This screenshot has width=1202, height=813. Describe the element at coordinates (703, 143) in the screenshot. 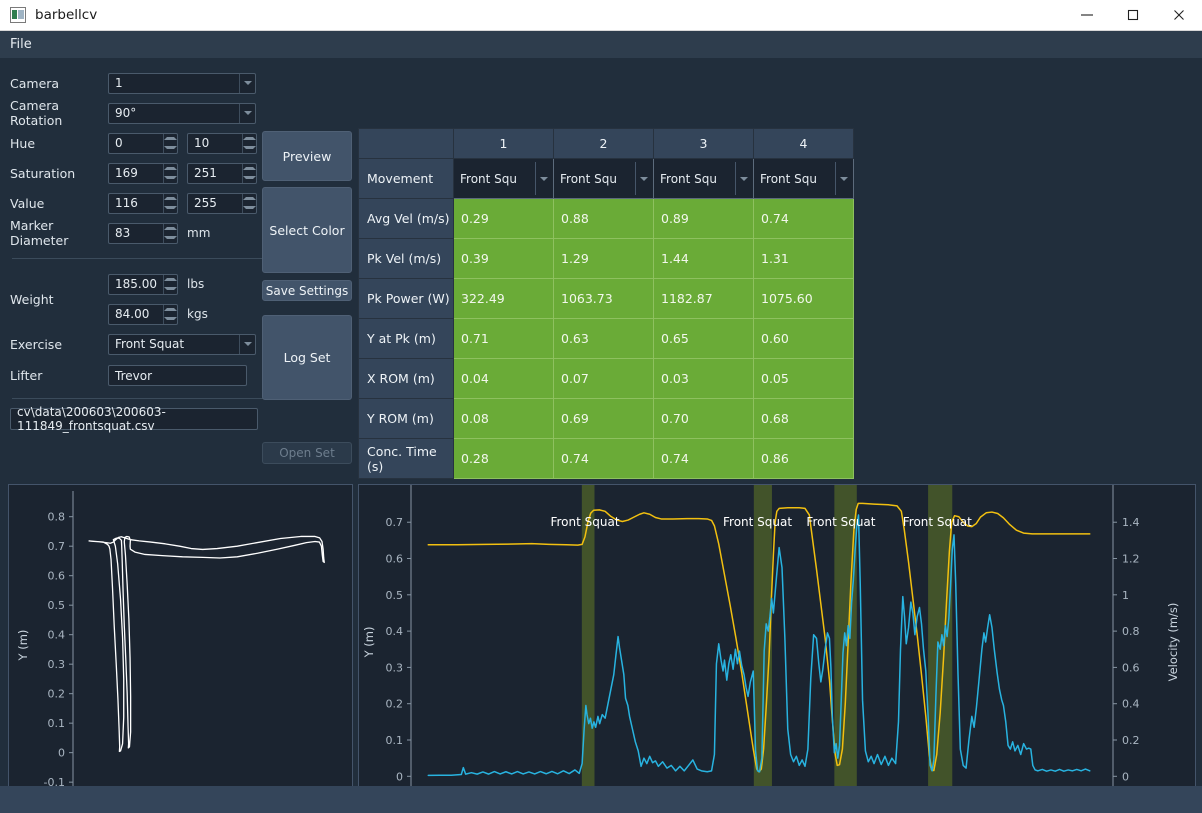

I see `table-column-header: 3` at that location.